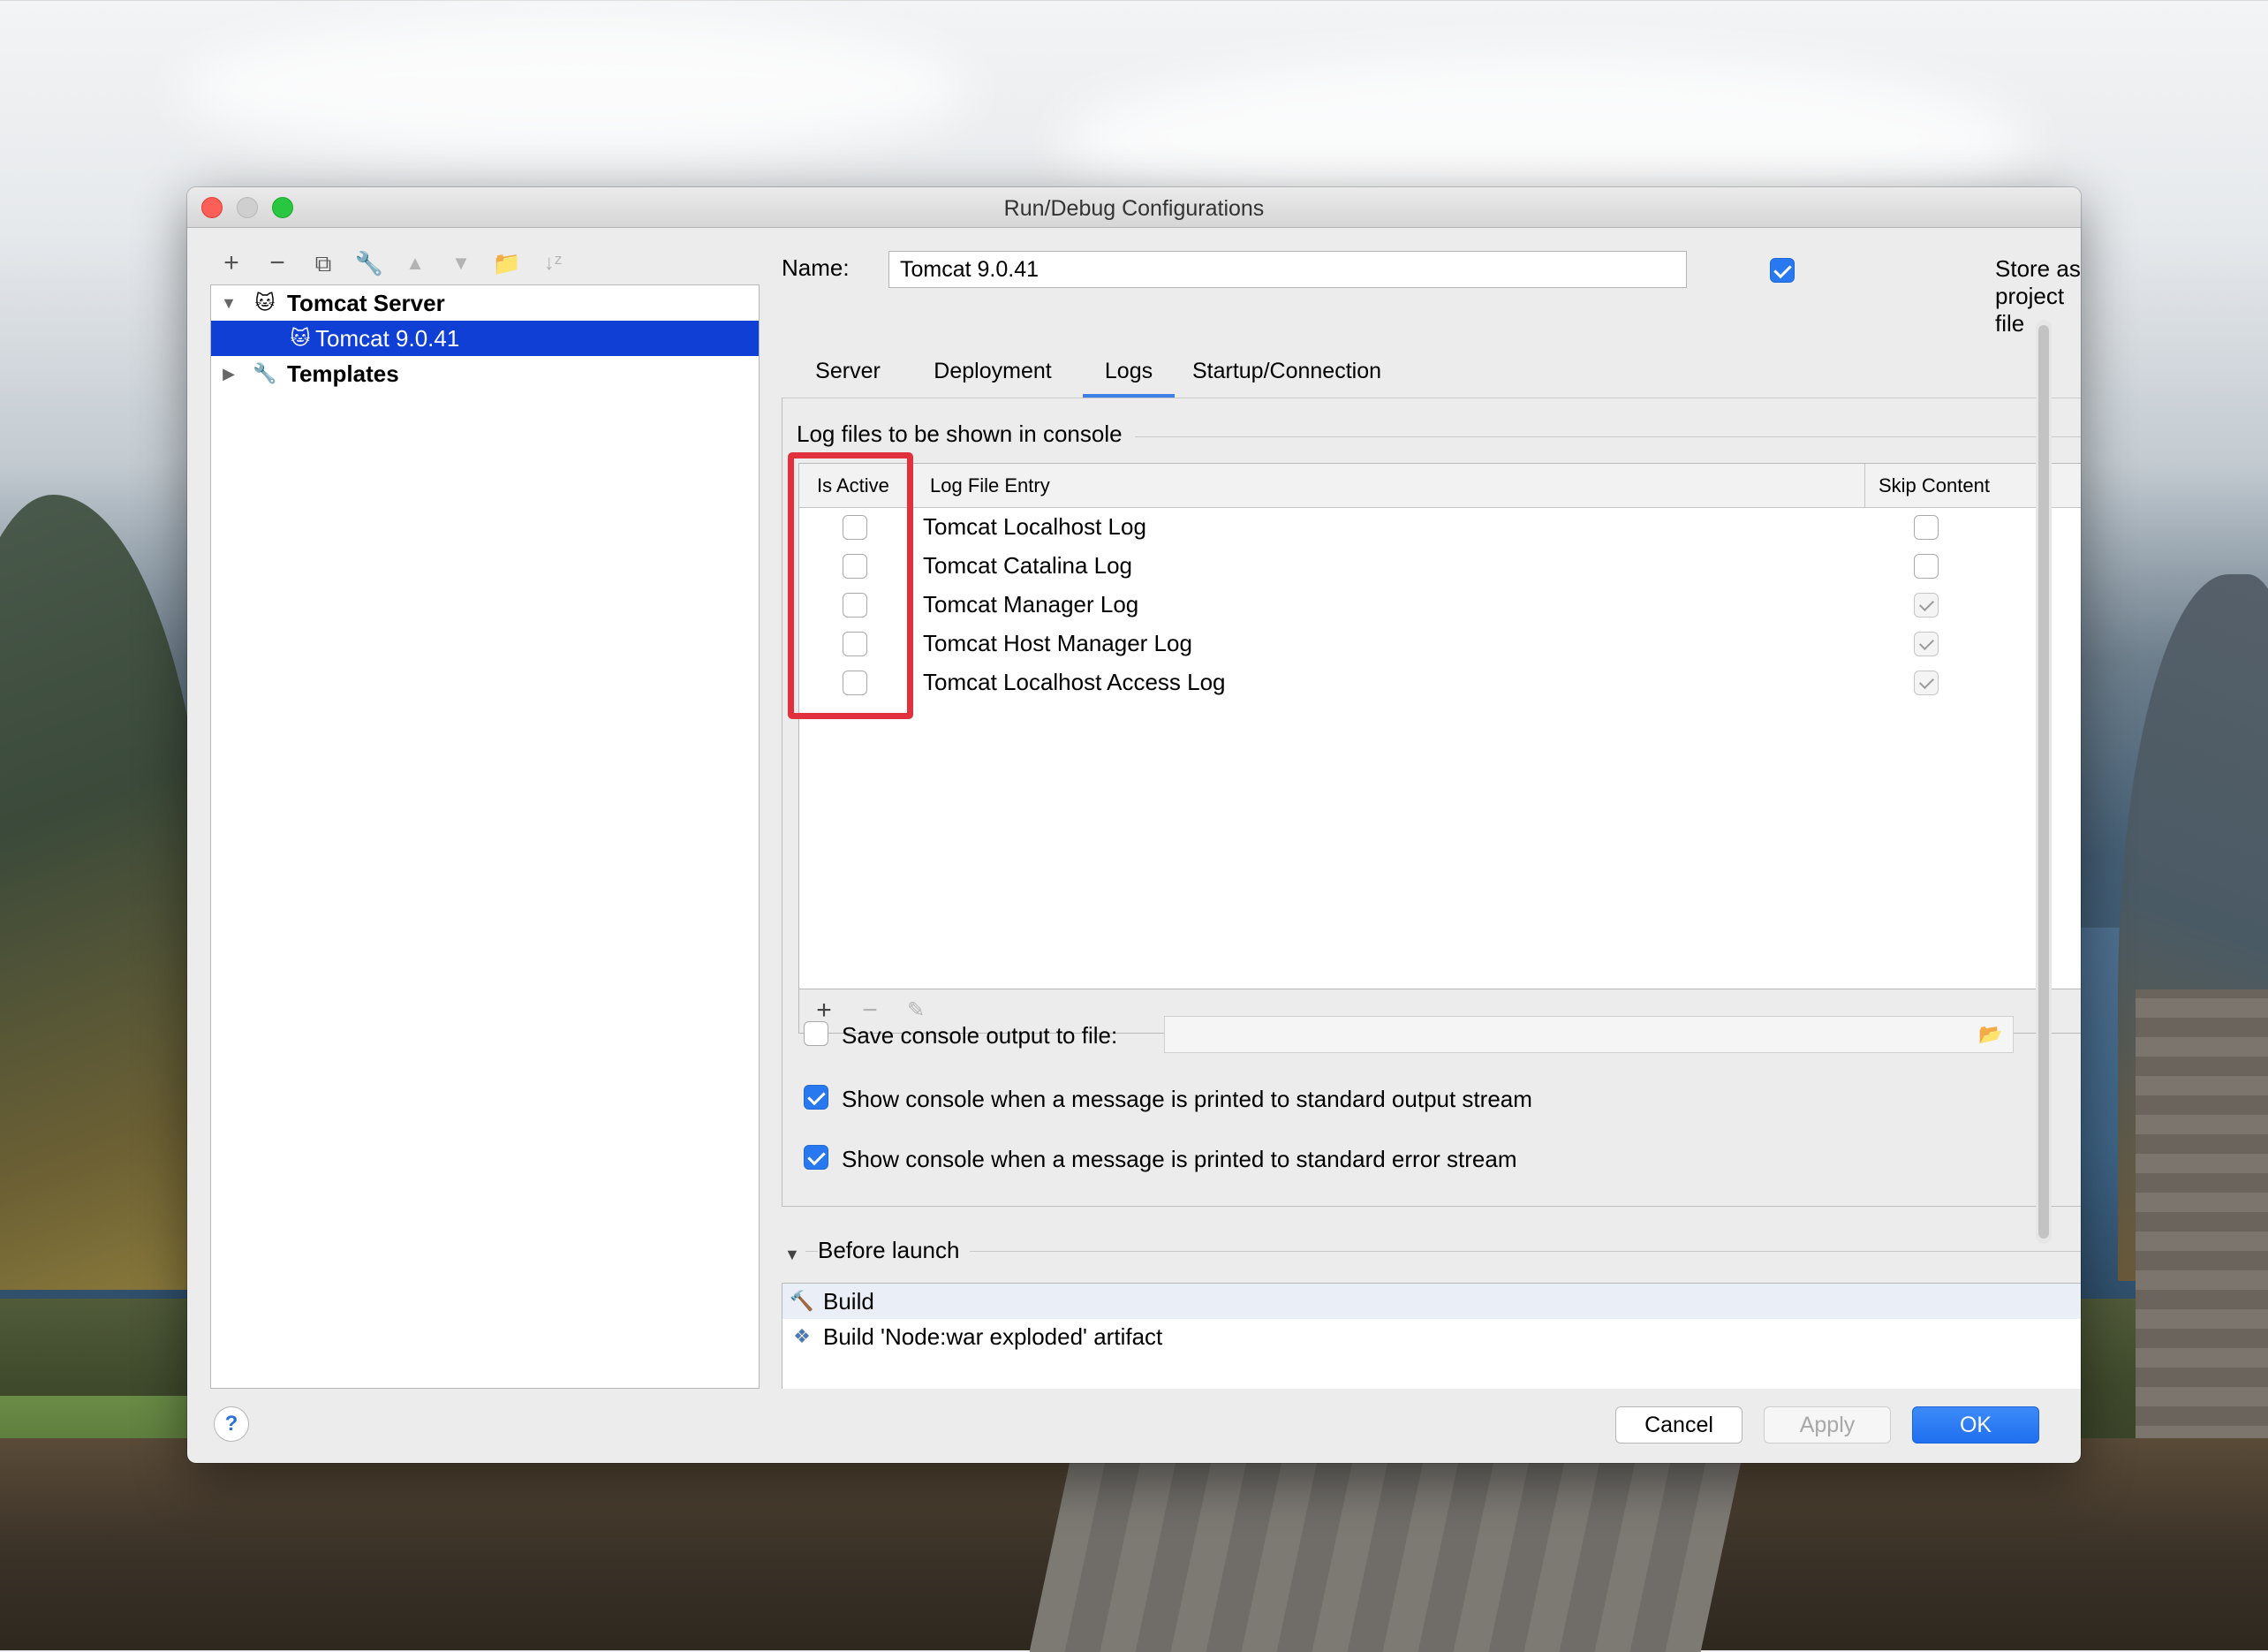 The image size is (2268, 1652). What do you see at coordinates (966, 434) in the screenshot?
I see `log-files-section-title: Log files to be shown in console` at bounding box center [966, 434].